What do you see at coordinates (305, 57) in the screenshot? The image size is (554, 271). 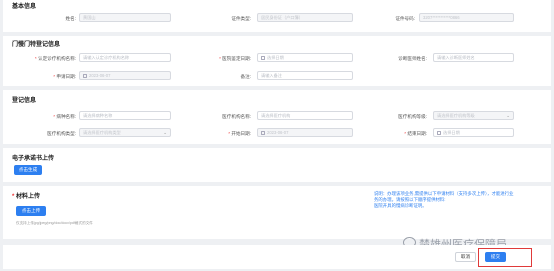 I see `diag-date-picker: 选择日期` at bounding box center [305, 57].